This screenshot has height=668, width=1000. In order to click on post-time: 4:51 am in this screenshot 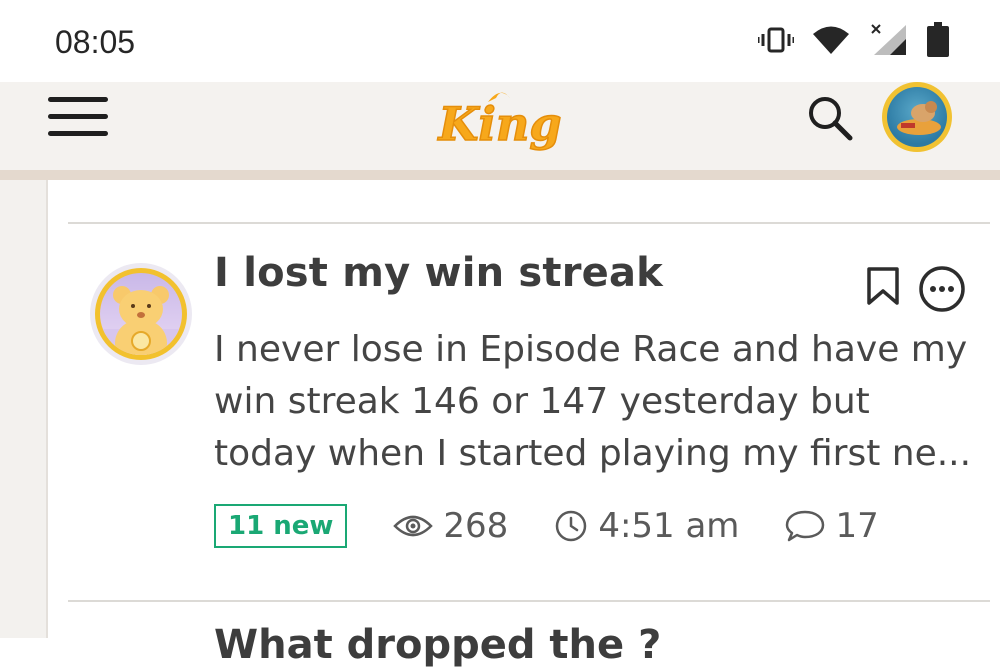, I will do `click(646, 526)`.